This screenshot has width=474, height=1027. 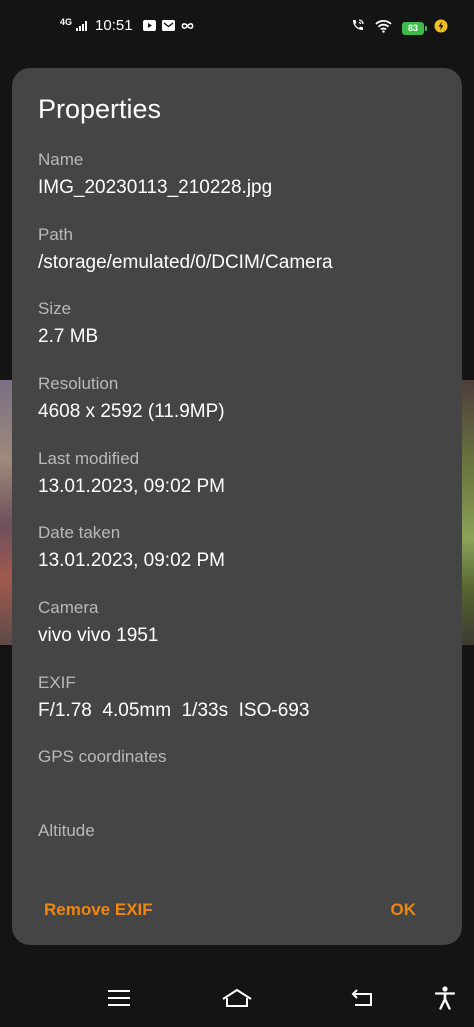 I want to click on property-name: Name IMG_20230113_210228.jpg, so click(x=243, y=175).